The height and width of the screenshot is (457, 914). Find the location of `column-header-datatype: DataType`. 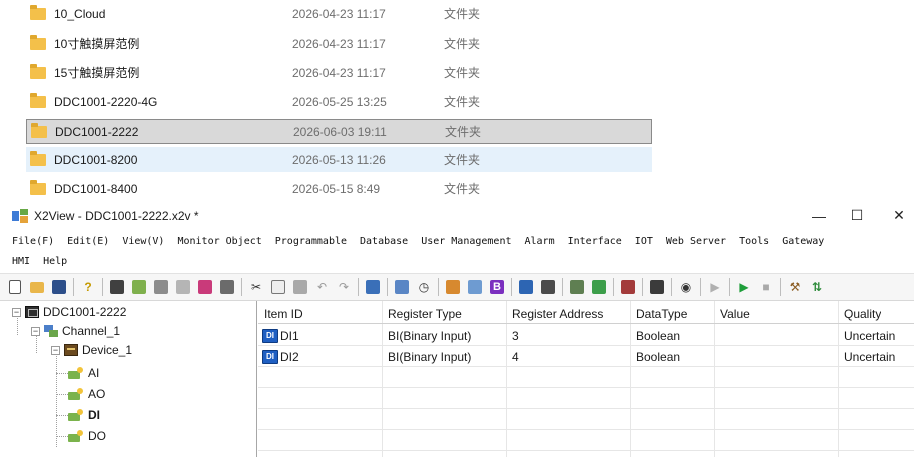

column-header-datatype: DataType is located at coordinates (661, 313).